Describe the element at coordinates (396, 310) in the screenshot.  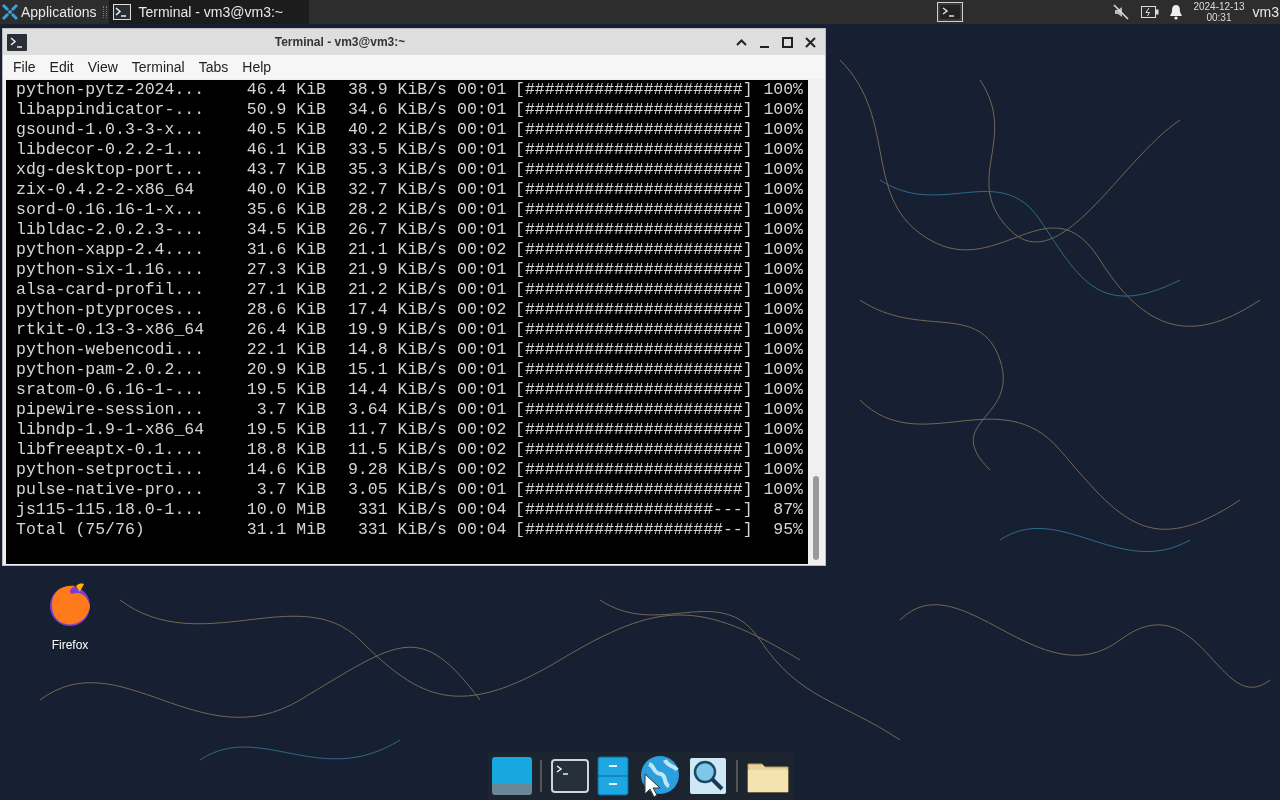
I see `terminal-text: 17.4 KiB/s` at that location.